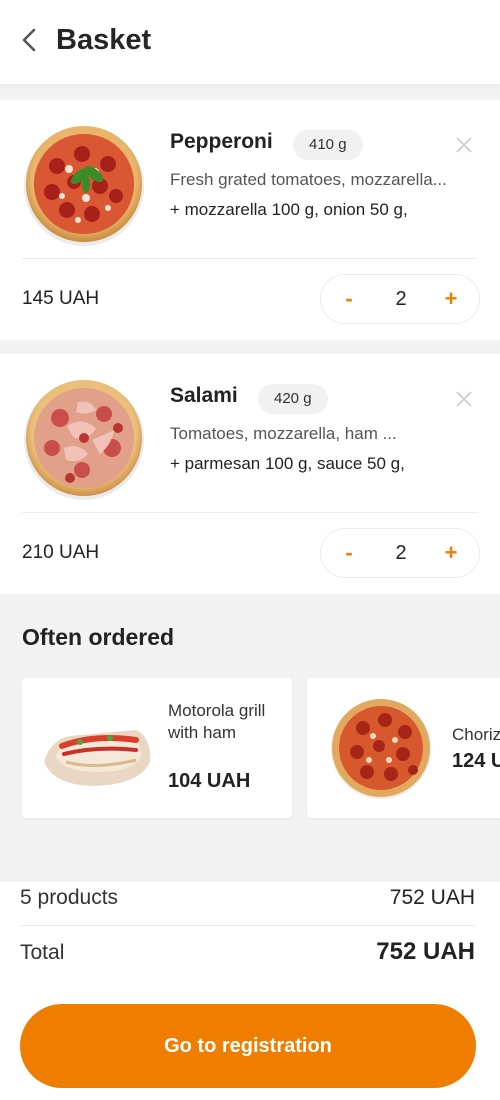 Image resolution: width=500 pixels, height=1100 pixels. I want to click on product-name: Pepperoni, so click(221, 141).